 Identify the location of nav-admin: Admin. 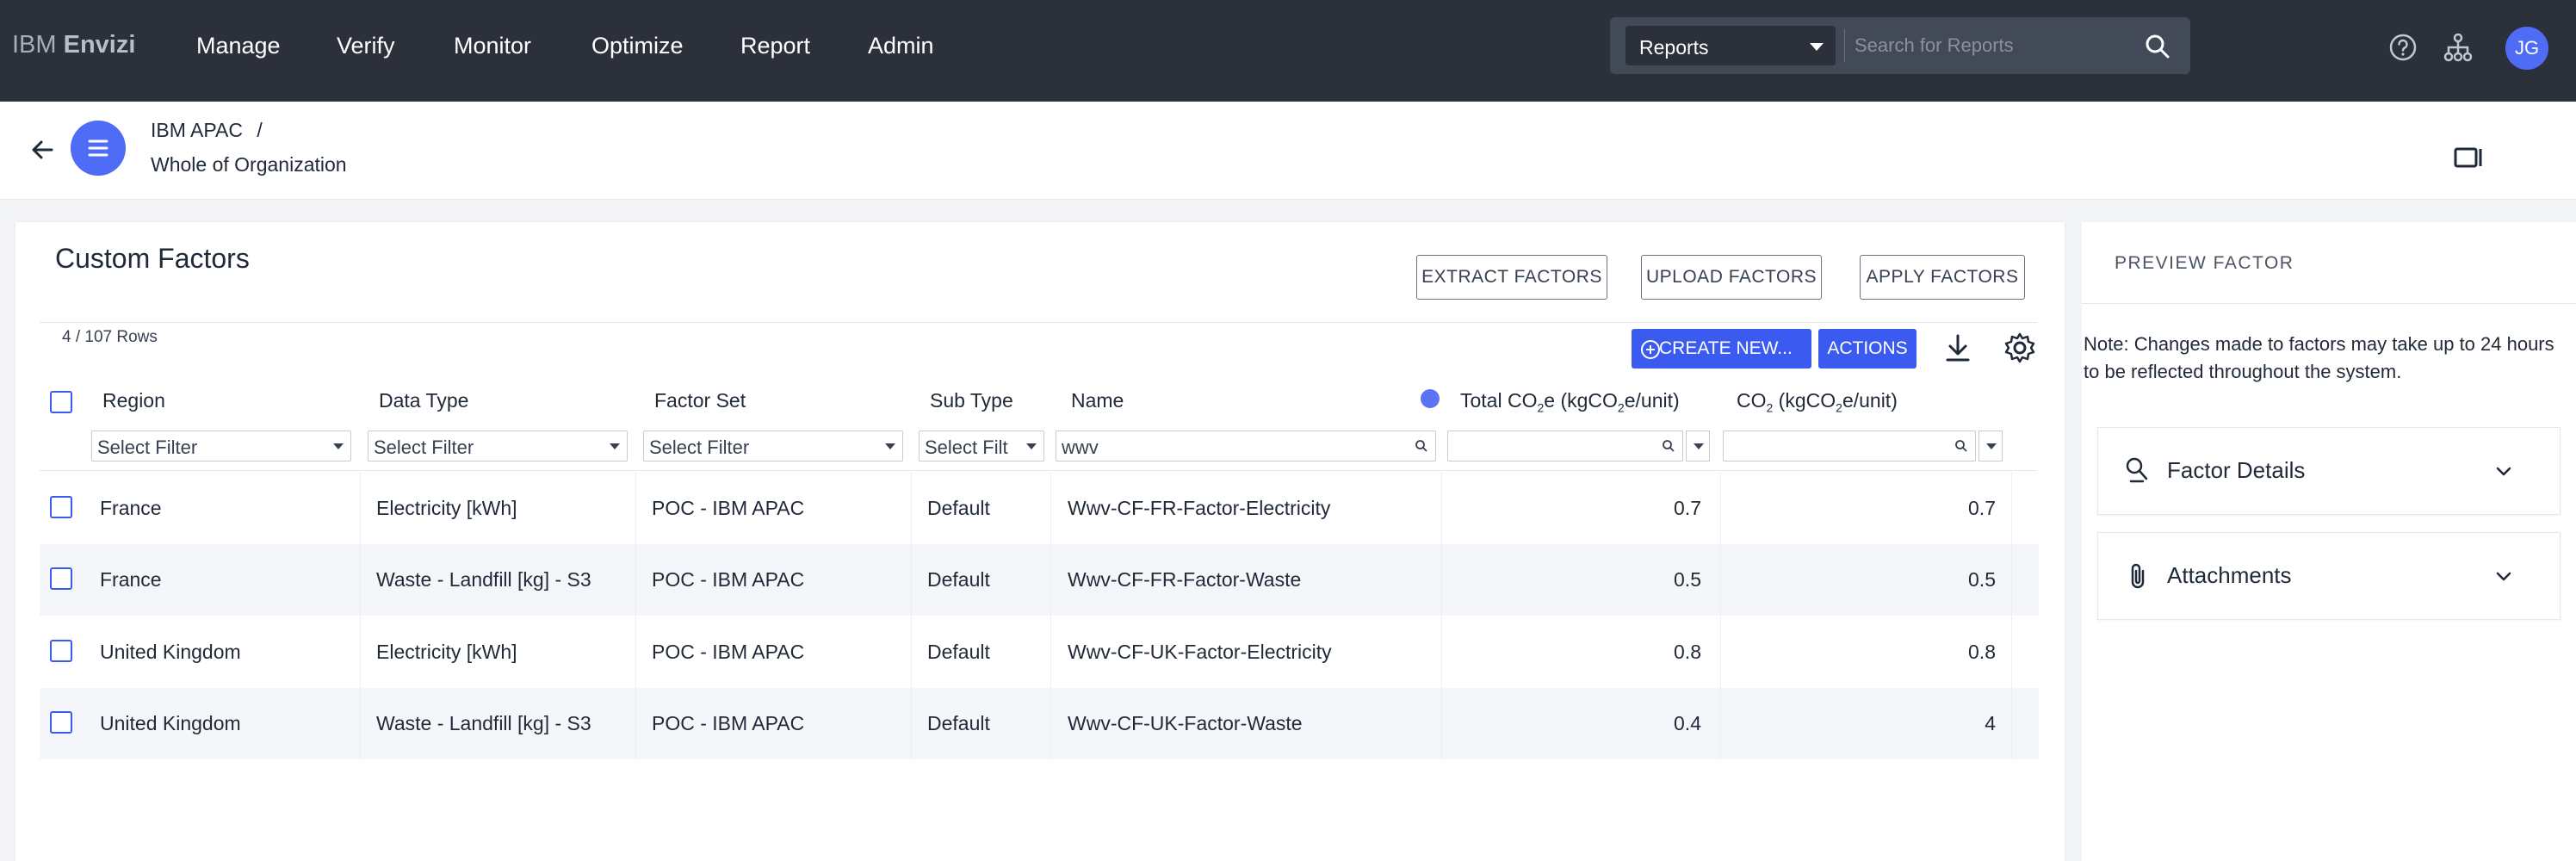
(901, 46).